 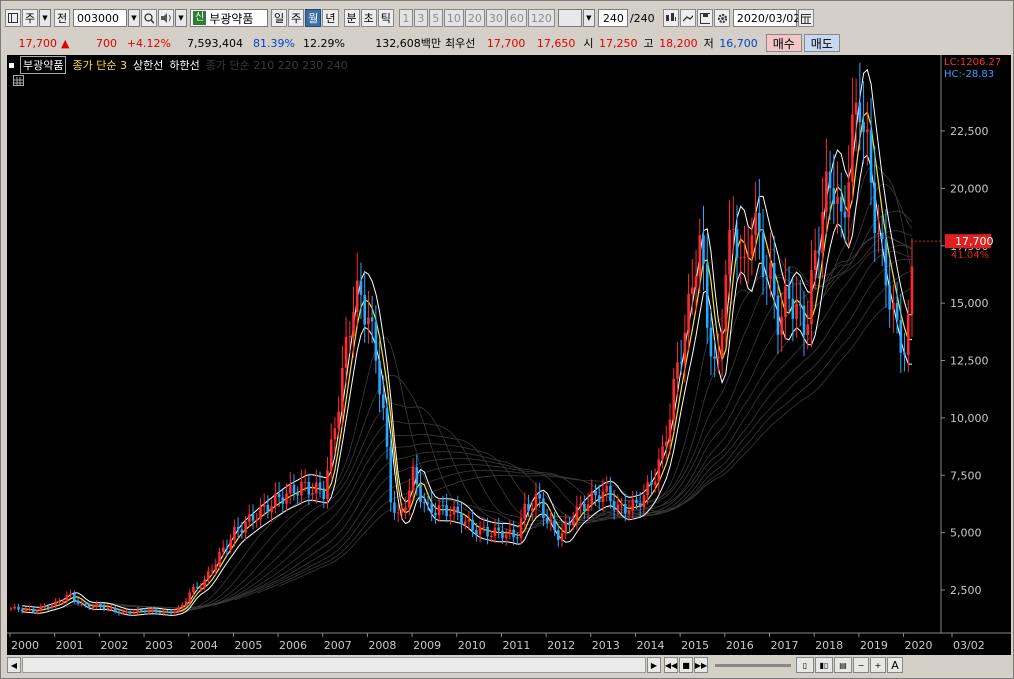 I want to click on lc-value: LC:1206.27, so click(x=973, y=62).